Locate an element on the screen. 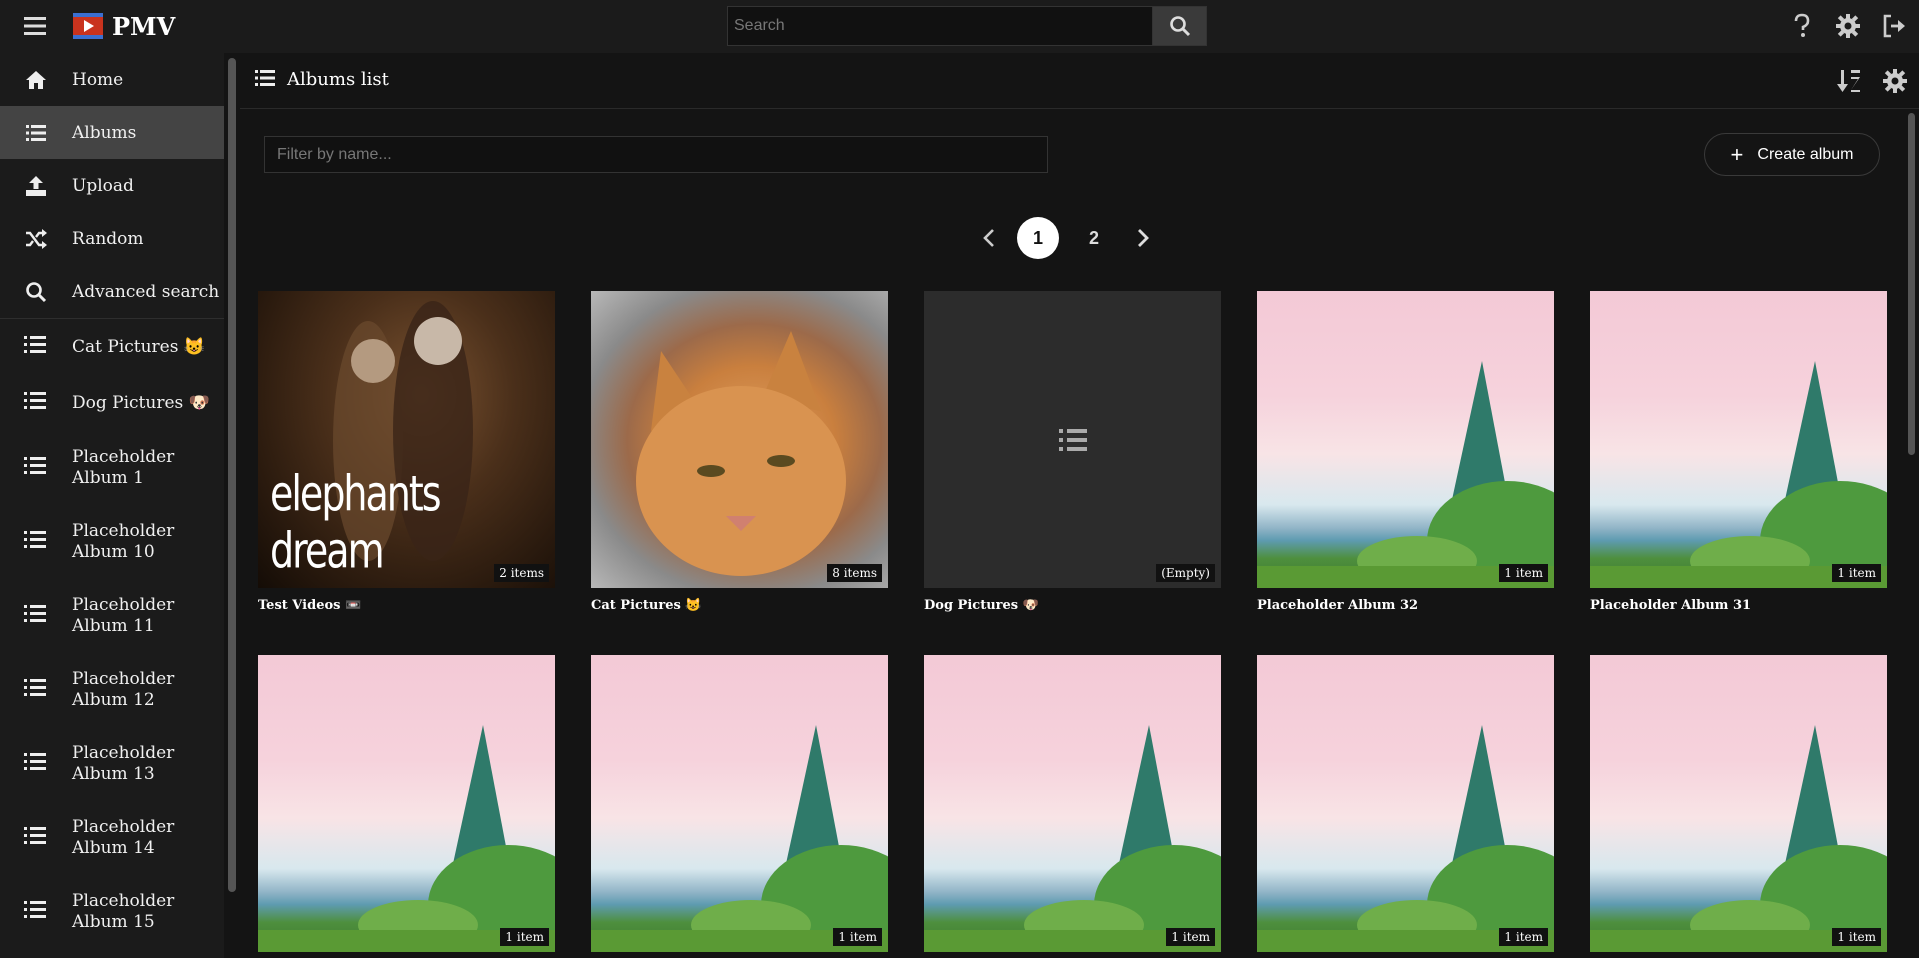 The height and width of the screenshot is (958, 1919). album-card: 8 items Cat Pictures 😺 is located at coordinates (739, 452).